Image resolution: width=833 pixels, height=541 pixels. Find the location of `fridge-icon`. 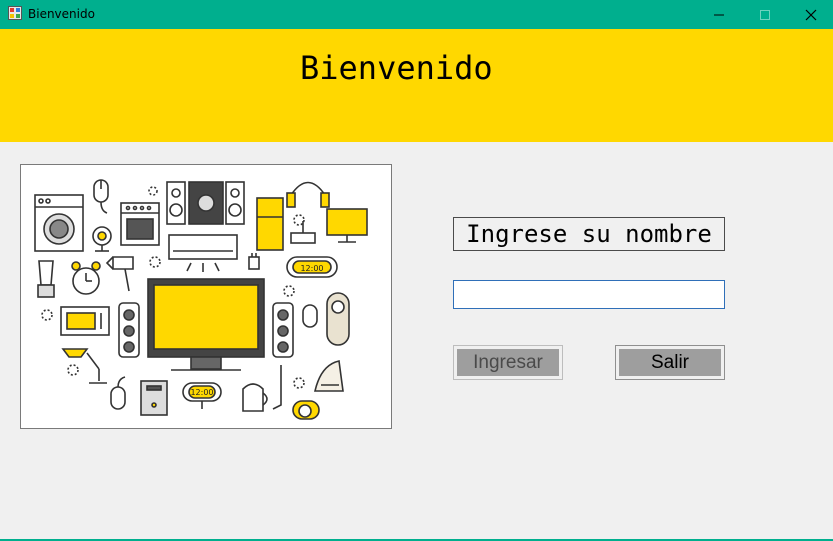

fridge-icon is located at coordinates (270, 224).